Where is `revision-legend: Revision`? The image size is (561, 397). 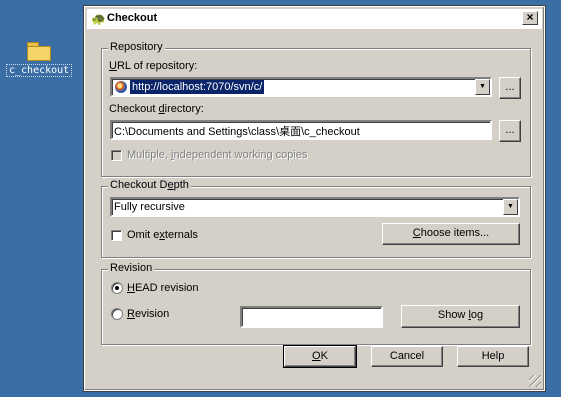
revision-legend: Revision is located at coordinates (131, 268).